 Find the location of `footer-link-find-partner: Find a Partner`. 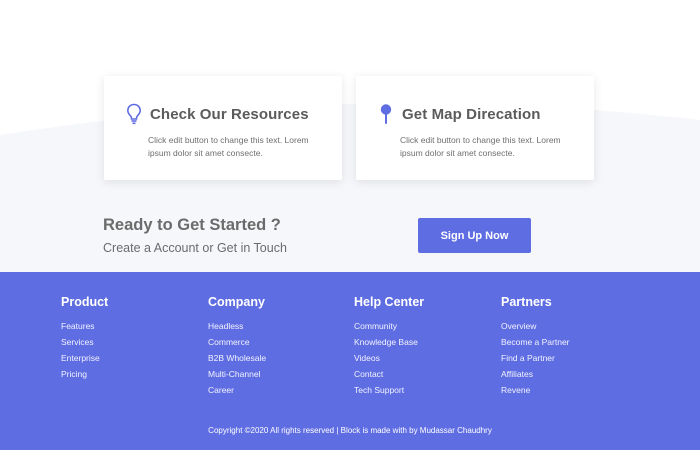

footer-link-find-partner: Find a Partner is located at coordinates (535, 358).